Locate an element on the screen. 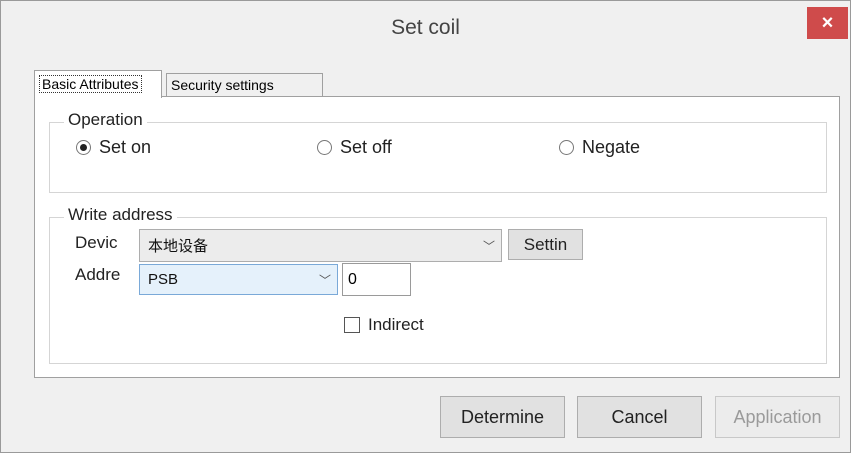 This screenshot has width=852, height=454. radio-set-off: Set off is located at coordinates (354, 147).